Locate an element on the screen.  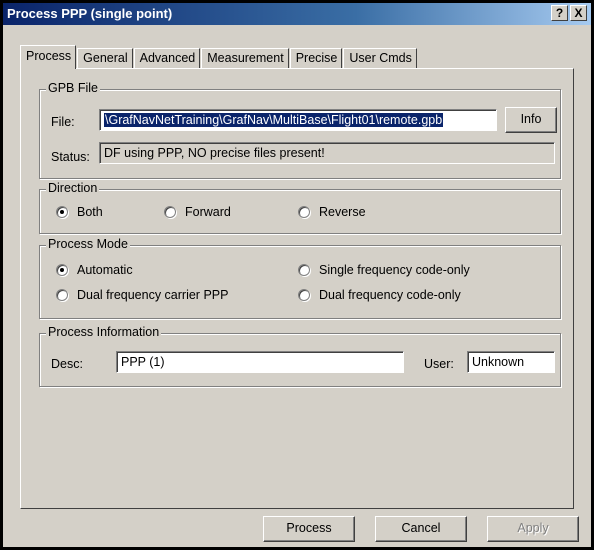
process-mode-legend: Process Mode is located at coordinates (88, 244).